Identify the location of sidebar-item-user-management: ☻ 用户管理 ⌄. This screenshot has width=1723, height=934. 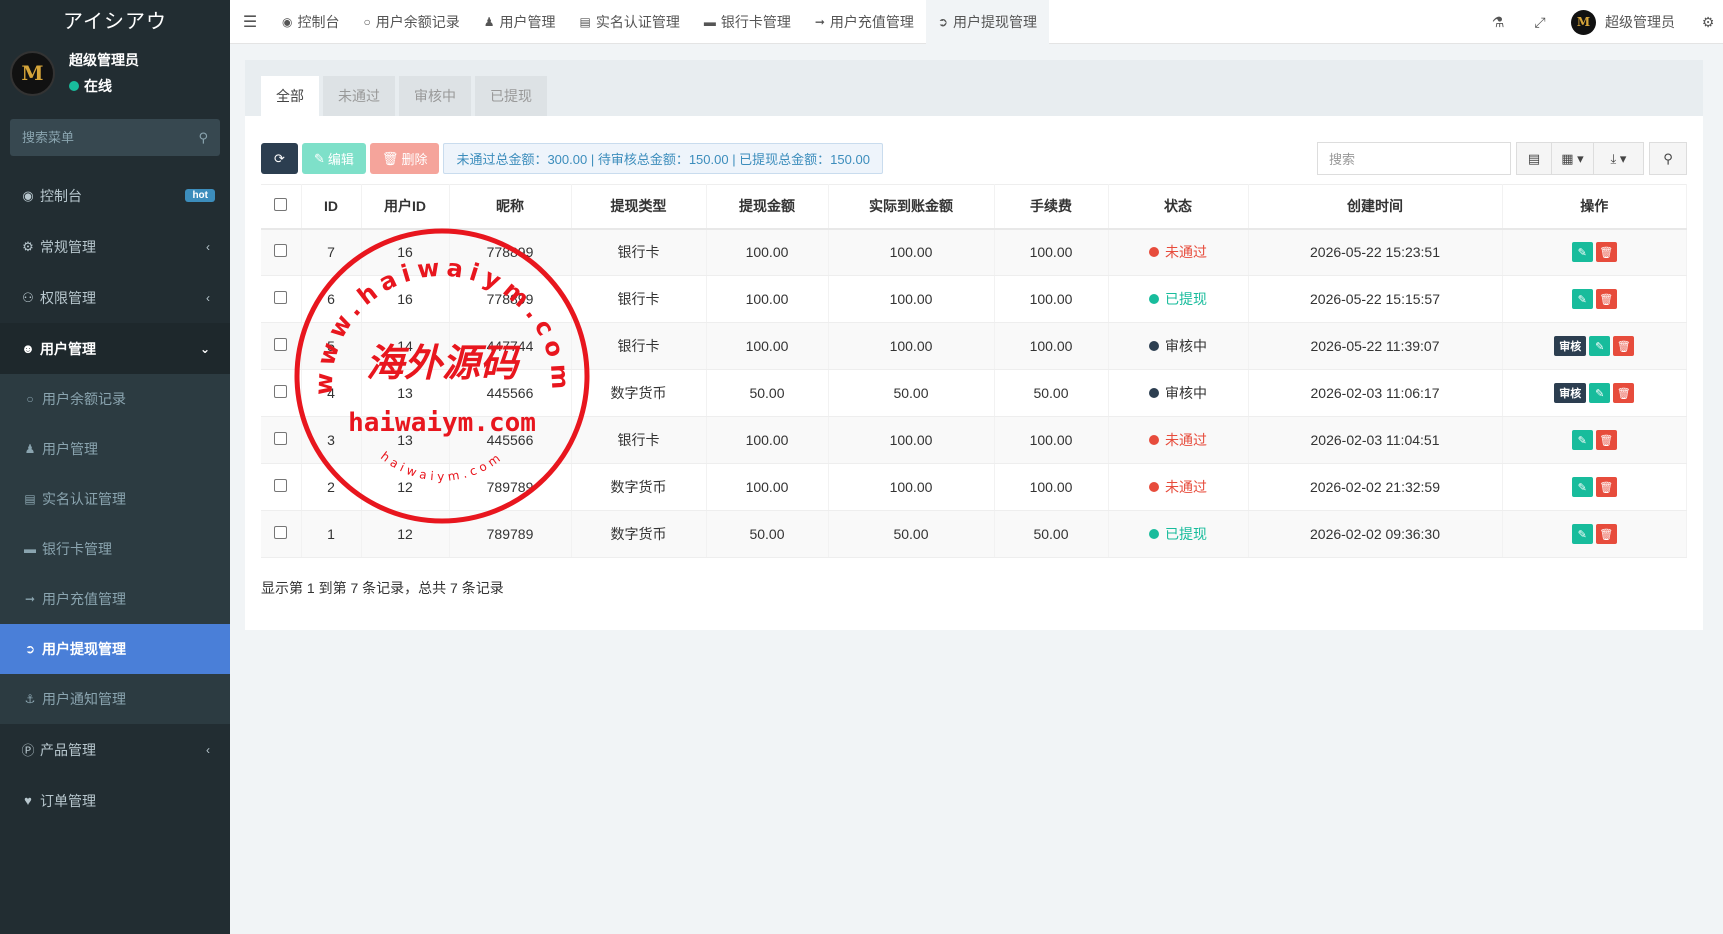
(115, 348).